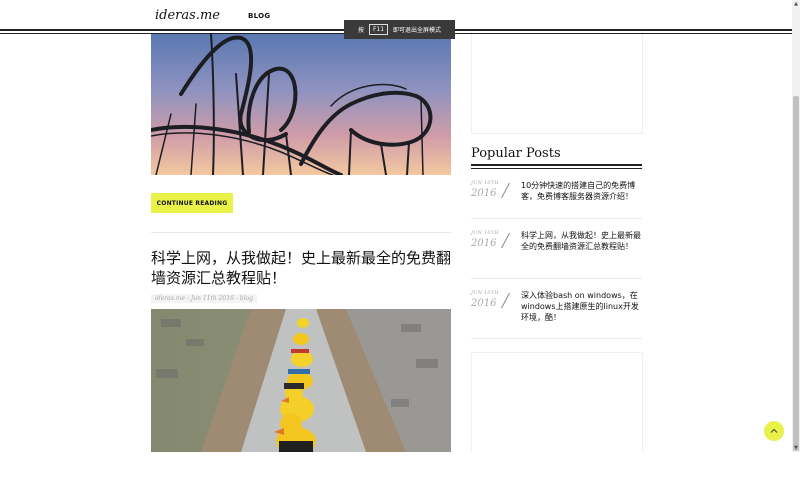 The height and width of the screenshot is (500, 800). I want to click on rubber-ducks-illustration, so click(301, 380).